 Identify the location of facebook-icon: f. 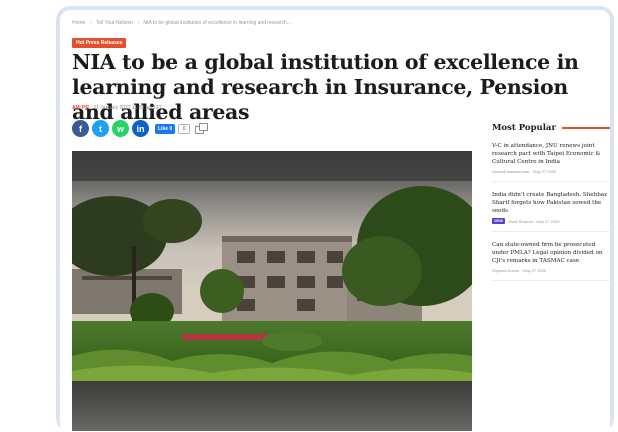
(80, 128).